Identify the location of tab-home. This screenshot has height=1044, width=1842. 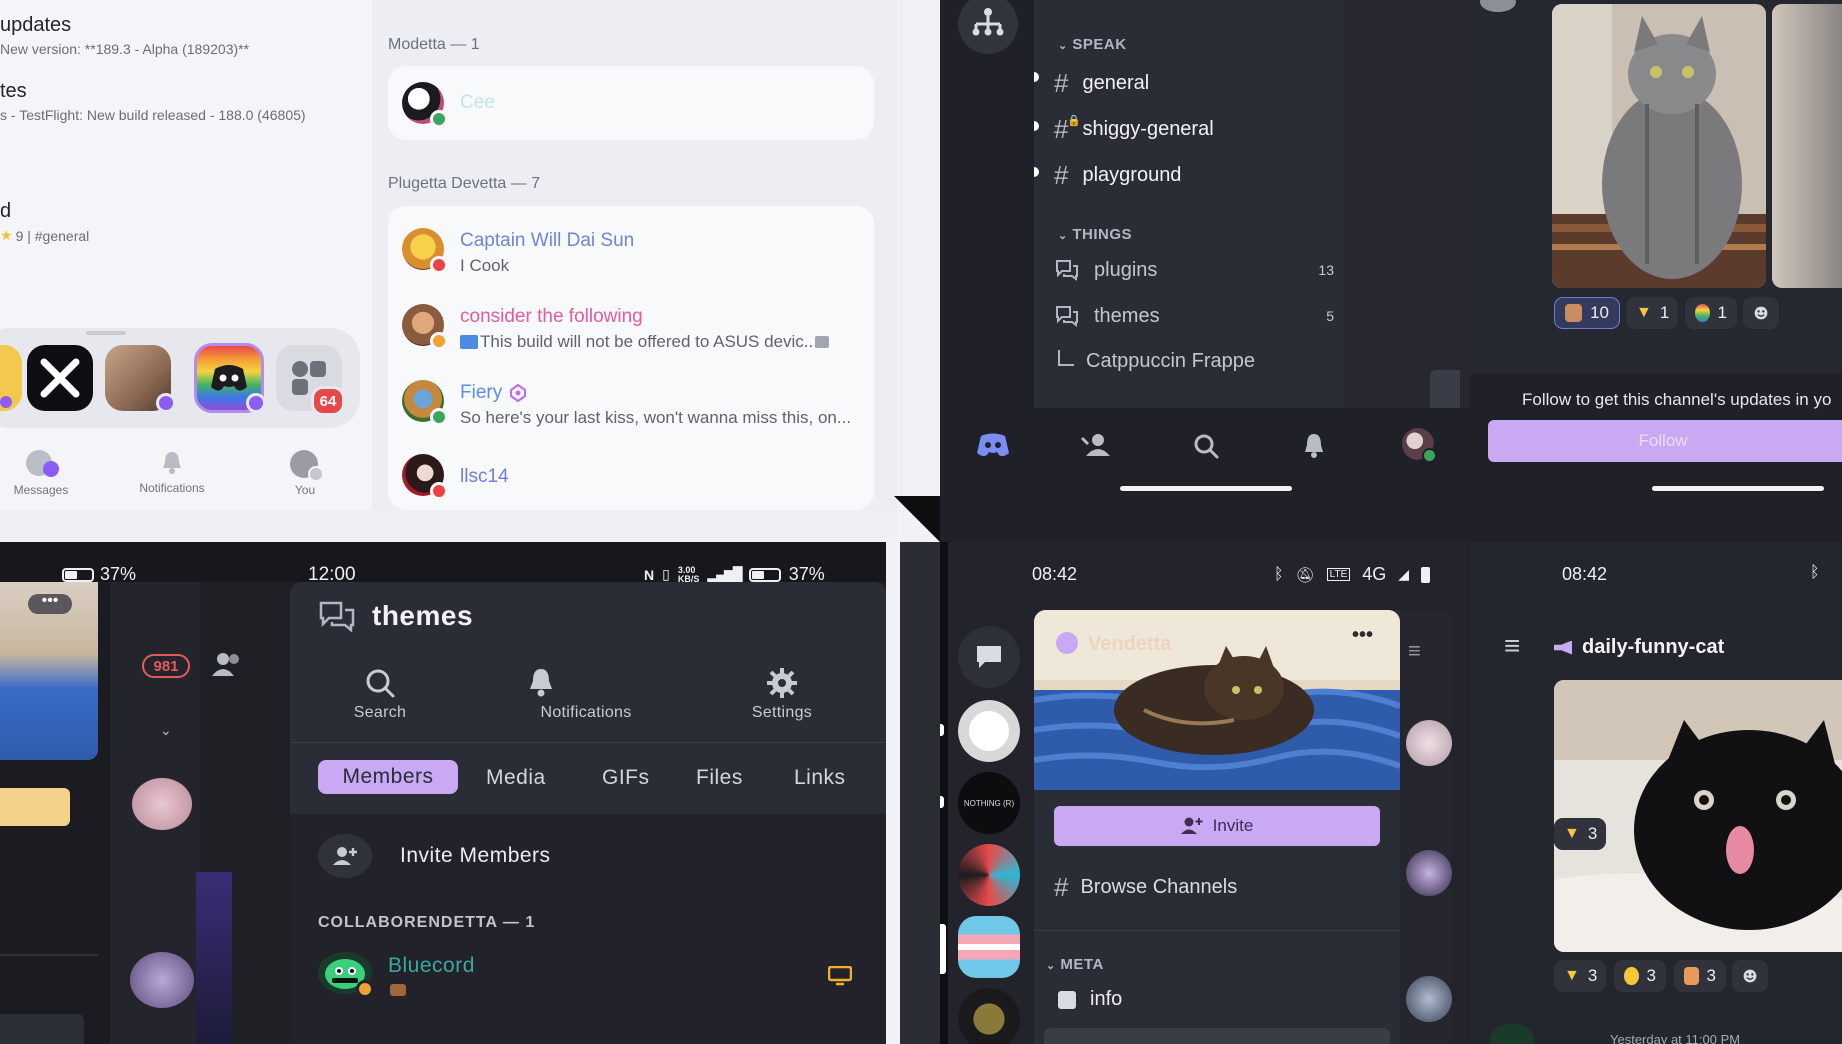
(993, 445).